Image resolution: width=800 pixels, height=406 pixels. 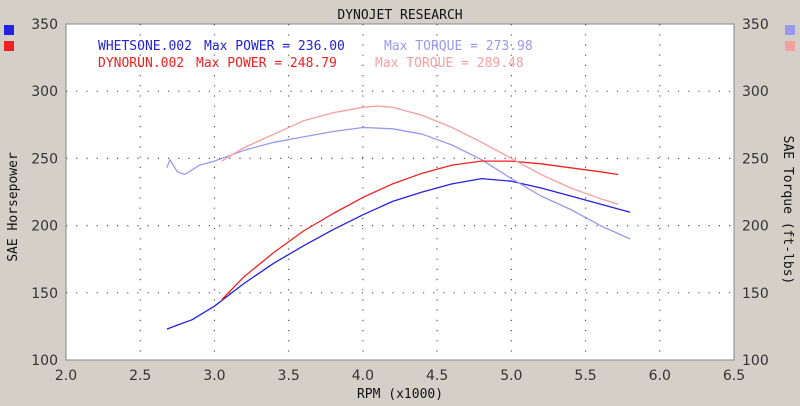 What do you see at coordinates (755, 92) in the screenshot?
I see `y-right-tick-label: 300` at bounding box center [755, 92].